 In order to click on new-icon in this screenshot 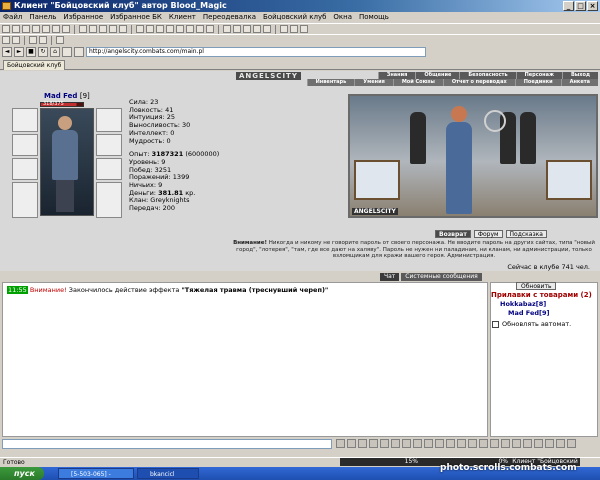, I will do `click(6, 29)`.